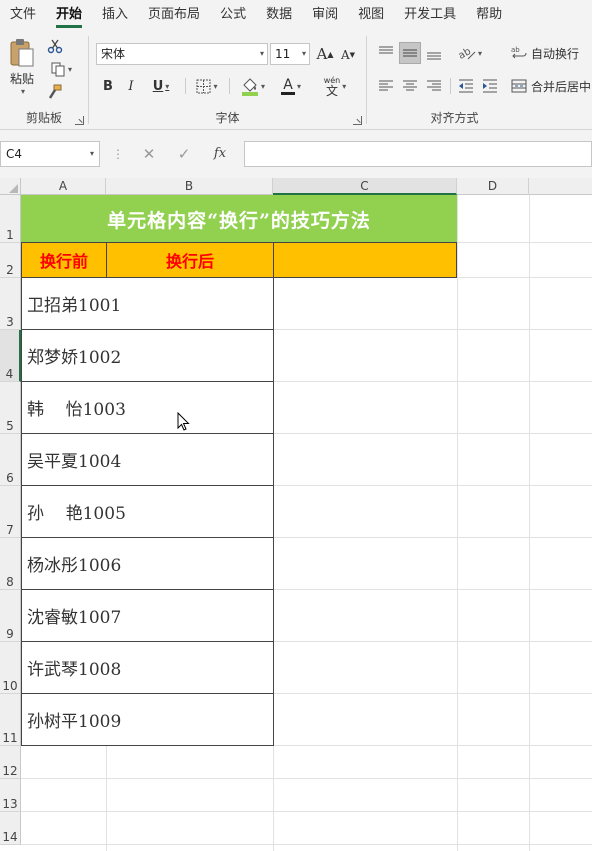 Image resolution: width=592 pixels, height=851 pixels. Describe the element at coordinates (10, 616) in the screenshot. I see `row-header-9: 9` at that location.